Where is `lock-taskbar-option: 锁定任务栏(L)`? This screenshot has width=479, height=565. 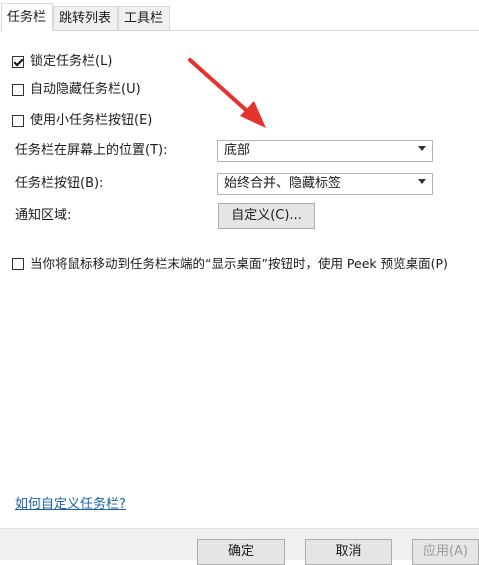
lock-taskbar-option: 锁定任务栏(L) is located at coordinates (62, 62).